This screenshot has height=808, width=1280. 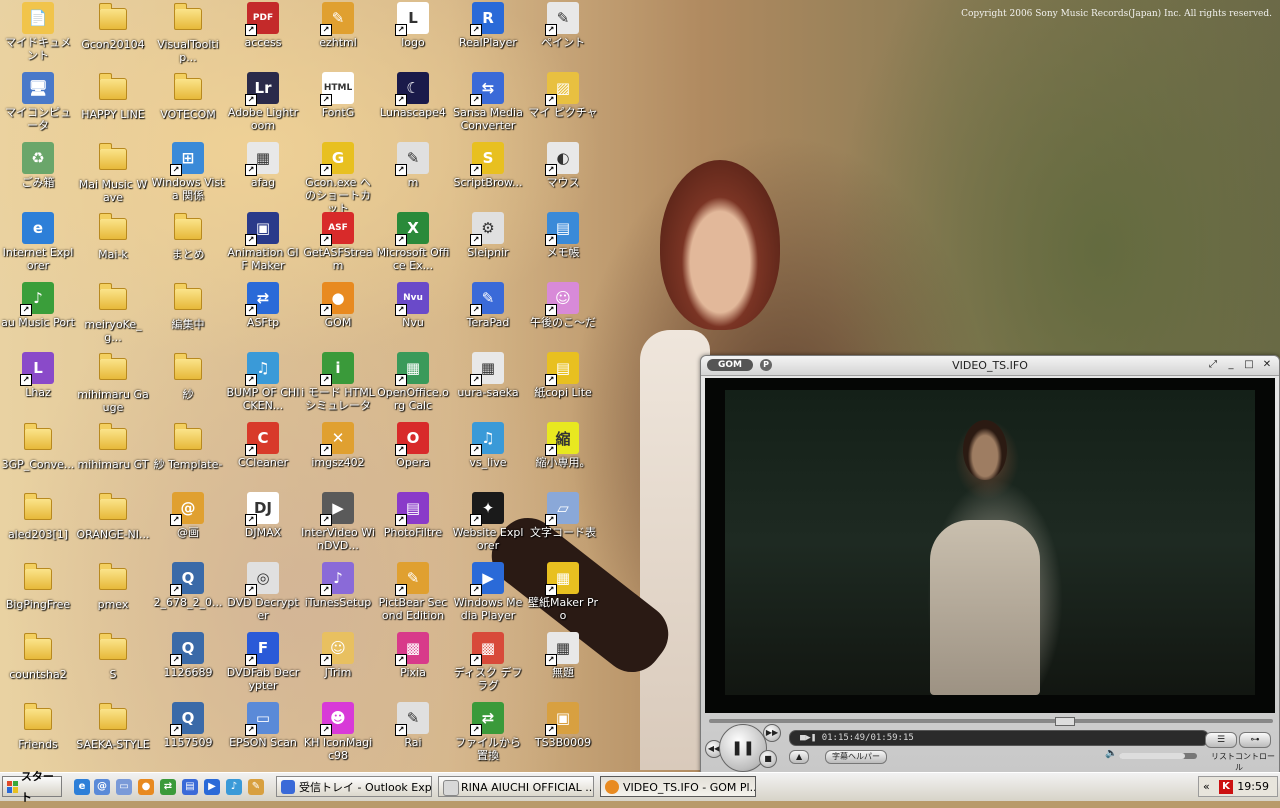 I want to click on desktop-icon: ▦無題, so click(x=563, y=655).